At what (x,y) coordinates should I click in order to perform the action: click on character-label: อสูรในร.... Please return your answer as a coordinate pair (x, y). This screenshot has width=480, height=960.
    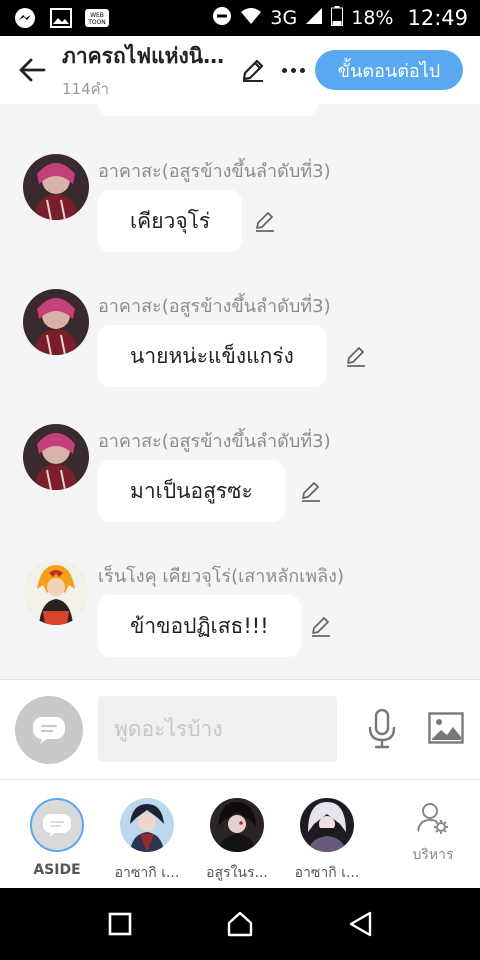
    Looking at the image, I should click on (237, 873).